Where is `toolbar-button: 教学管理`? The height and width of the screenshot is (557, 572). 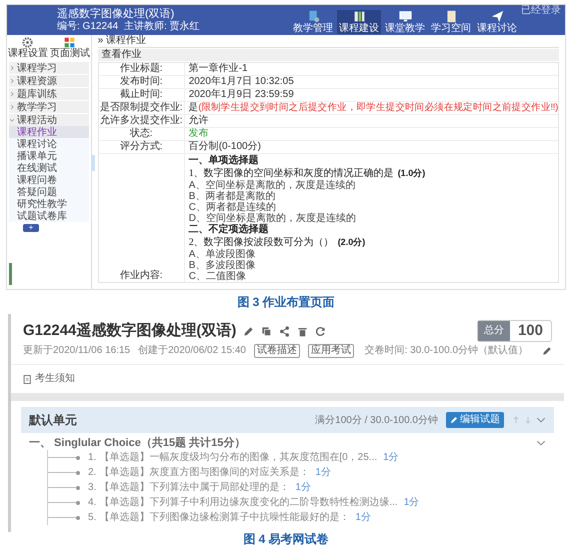 toolbar-button: 教学管理 is located at coordinates (313, 22).